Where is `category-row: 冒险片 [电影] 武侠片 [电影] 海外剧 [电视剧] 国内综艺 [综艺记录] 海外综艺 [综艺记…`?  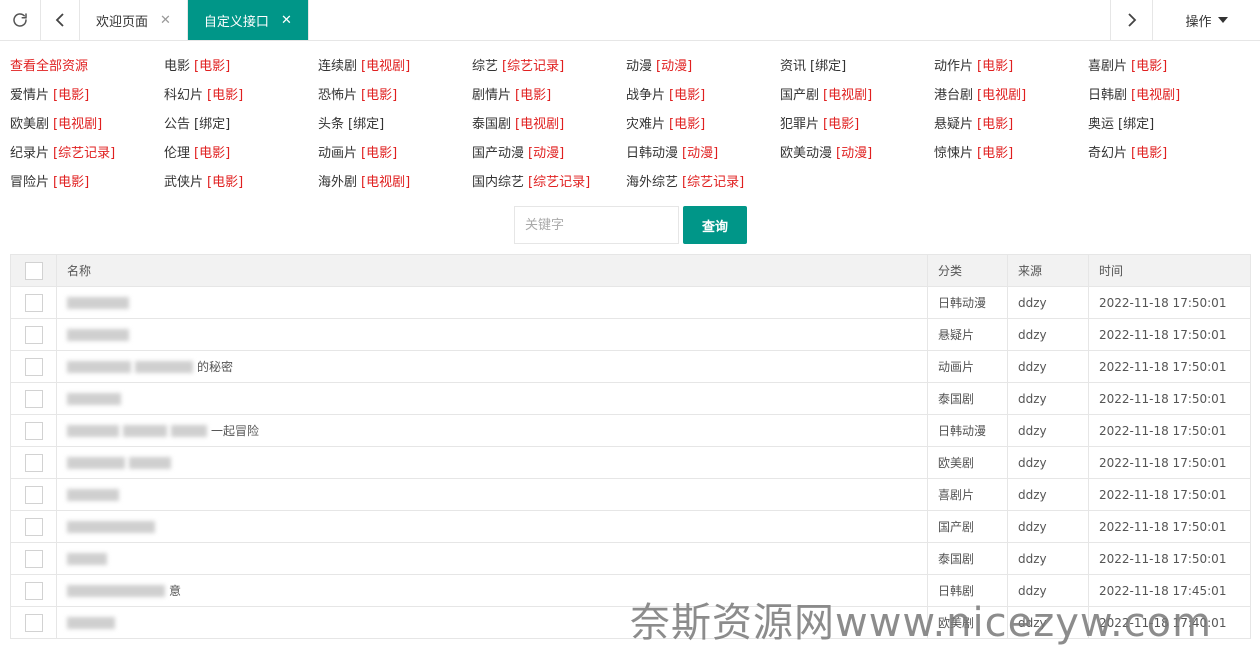
category-row: 冒险片 [电影] 武侠片 [电影] 海外剧 [电视剧] 国内综艺 [综艺记录] 海外综艺 [综艺记… is located at coordinates (630, 182).